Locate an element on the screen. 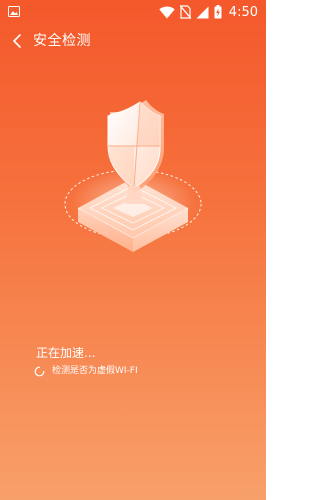 The height and width of the screenshot is (500, 320). battery-charging-icon is located at coordinates (218, 12).